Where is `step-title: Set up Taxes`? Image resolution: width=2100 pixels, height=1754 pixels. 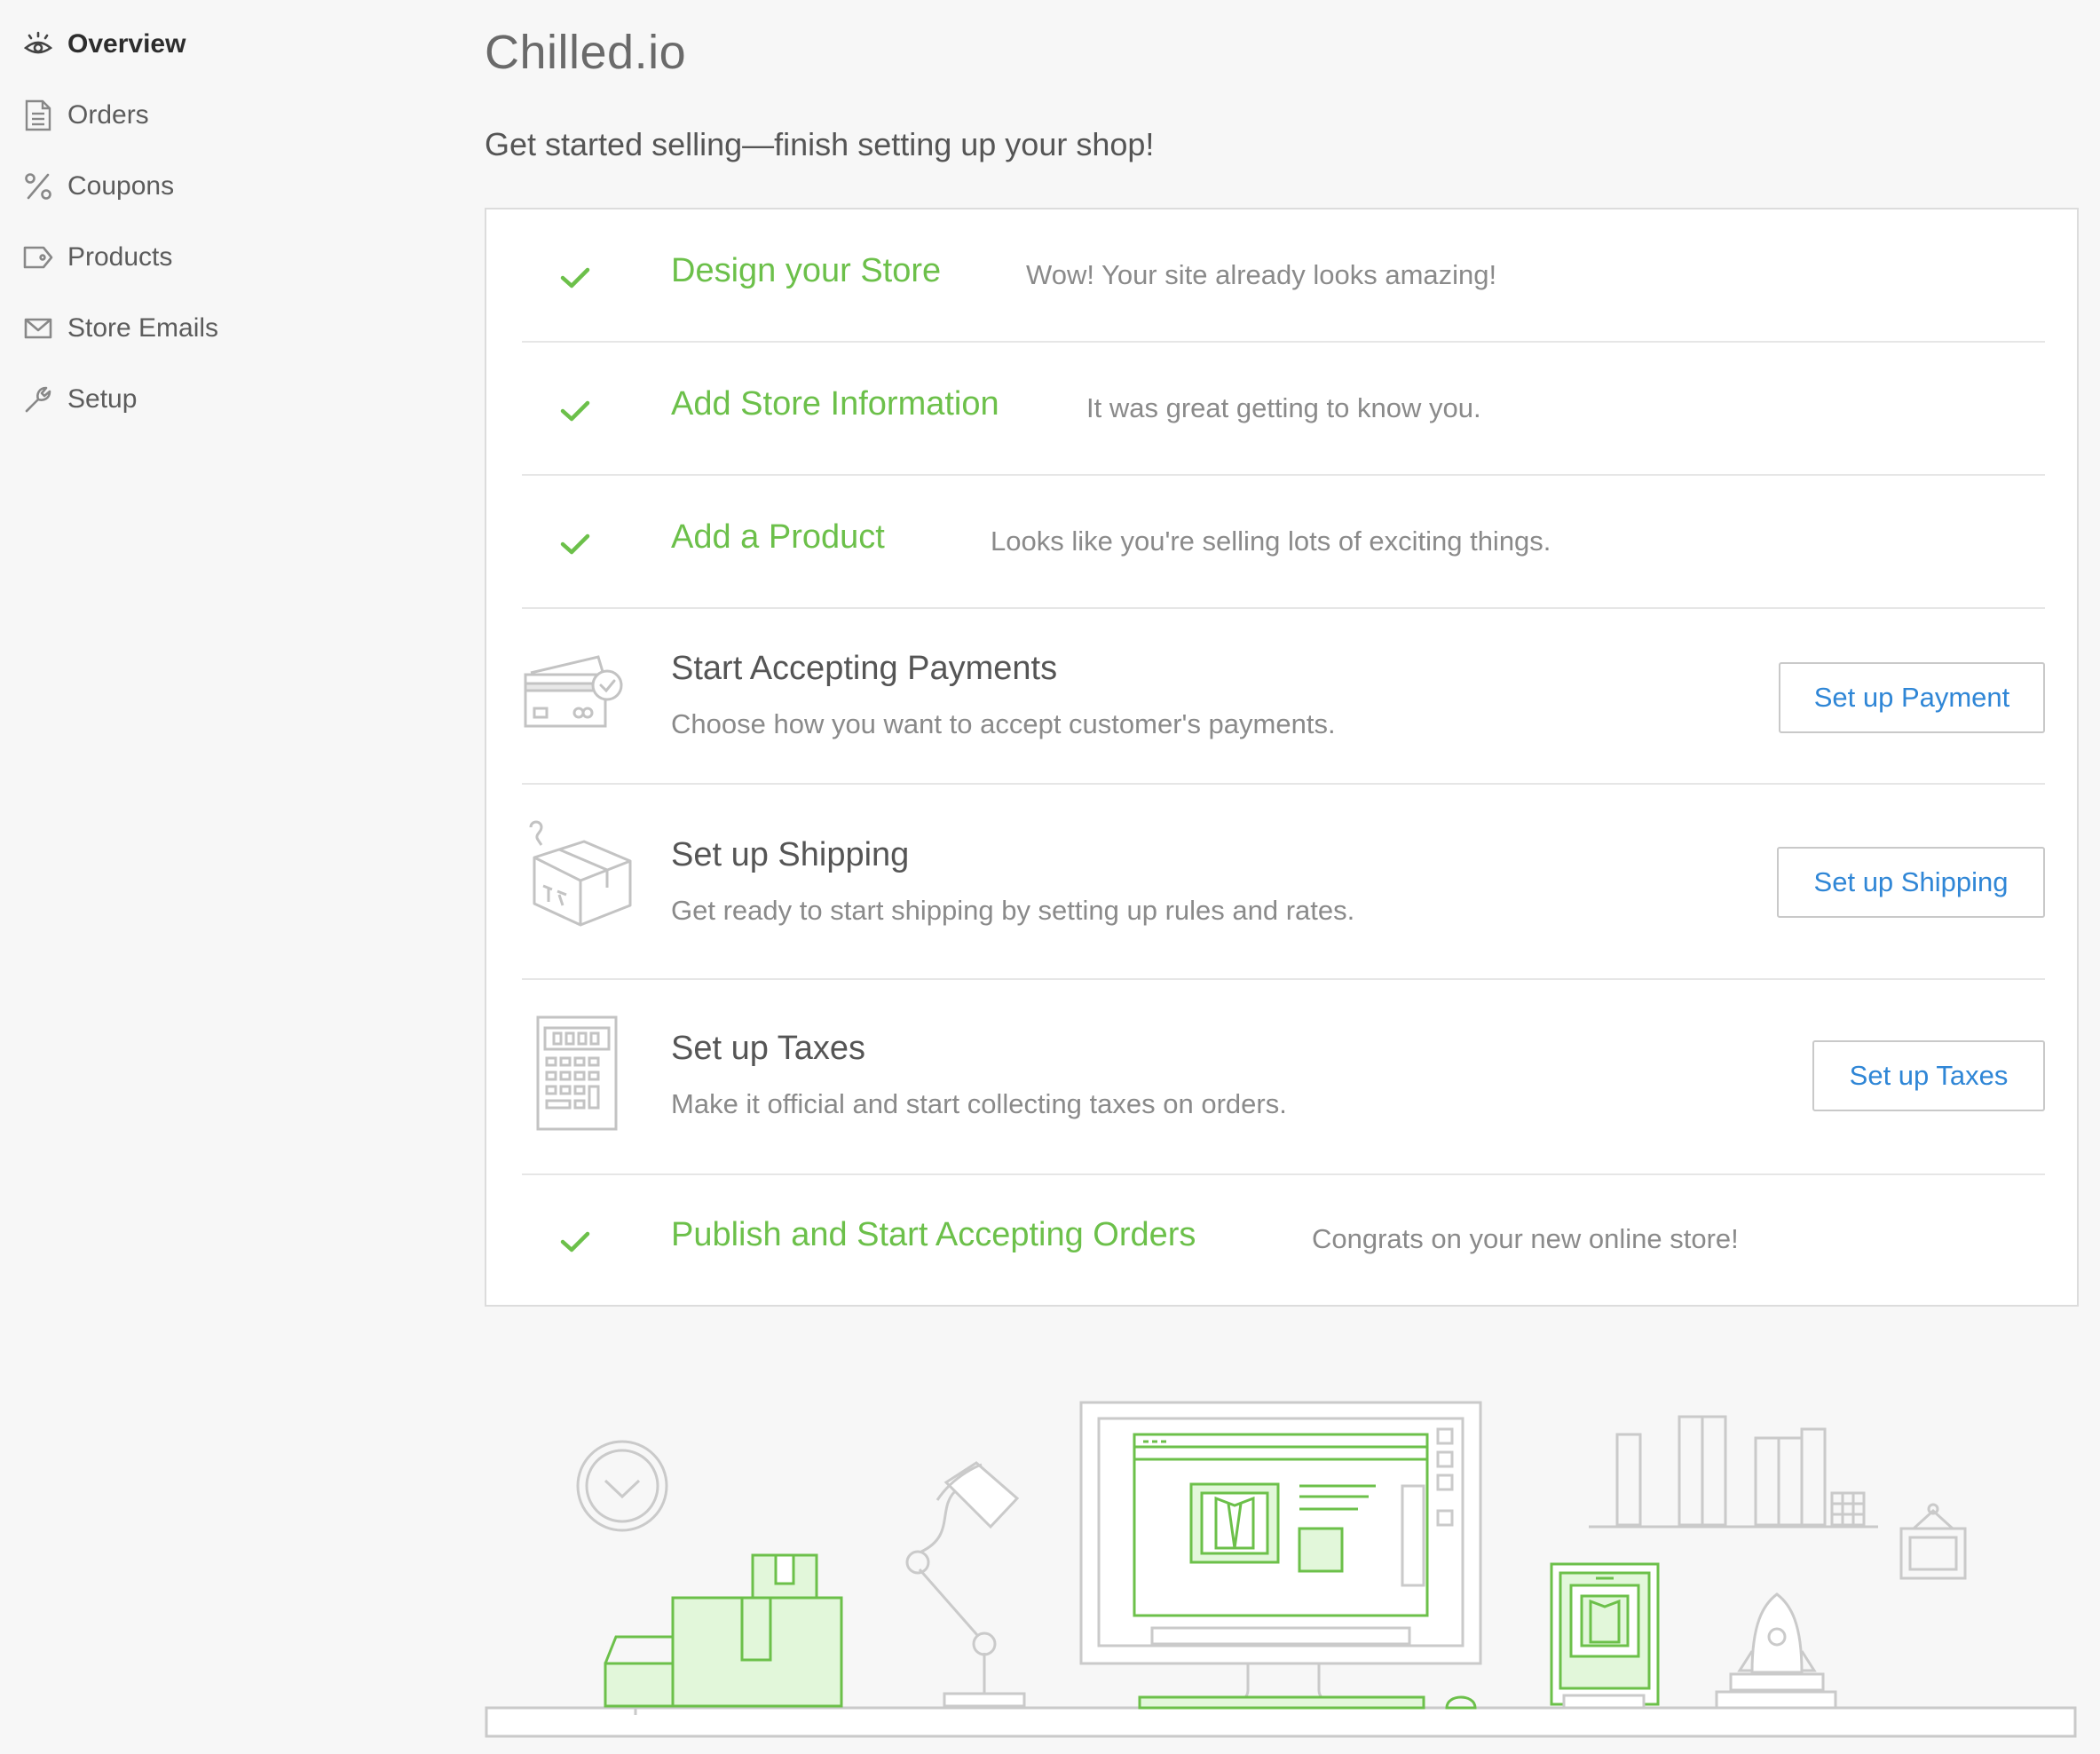
step-title: Set up Taxes is located at coordinates (768, 1048).